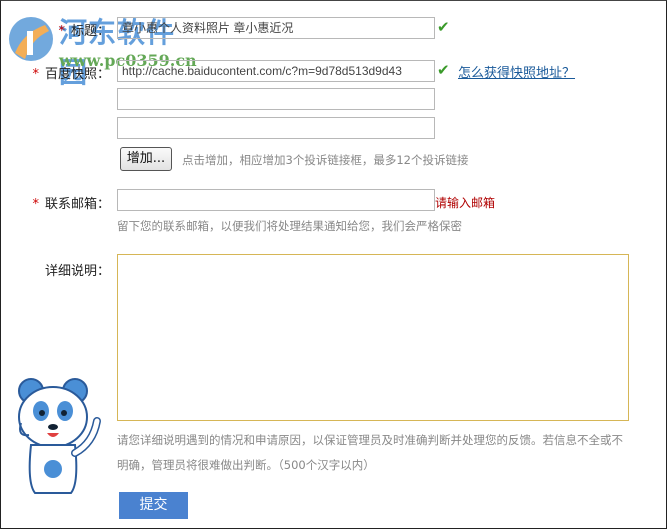  Describe the element at coordinates (465, 203) in the screenshot. I see `email-error: 请输入邮箱` at that location.